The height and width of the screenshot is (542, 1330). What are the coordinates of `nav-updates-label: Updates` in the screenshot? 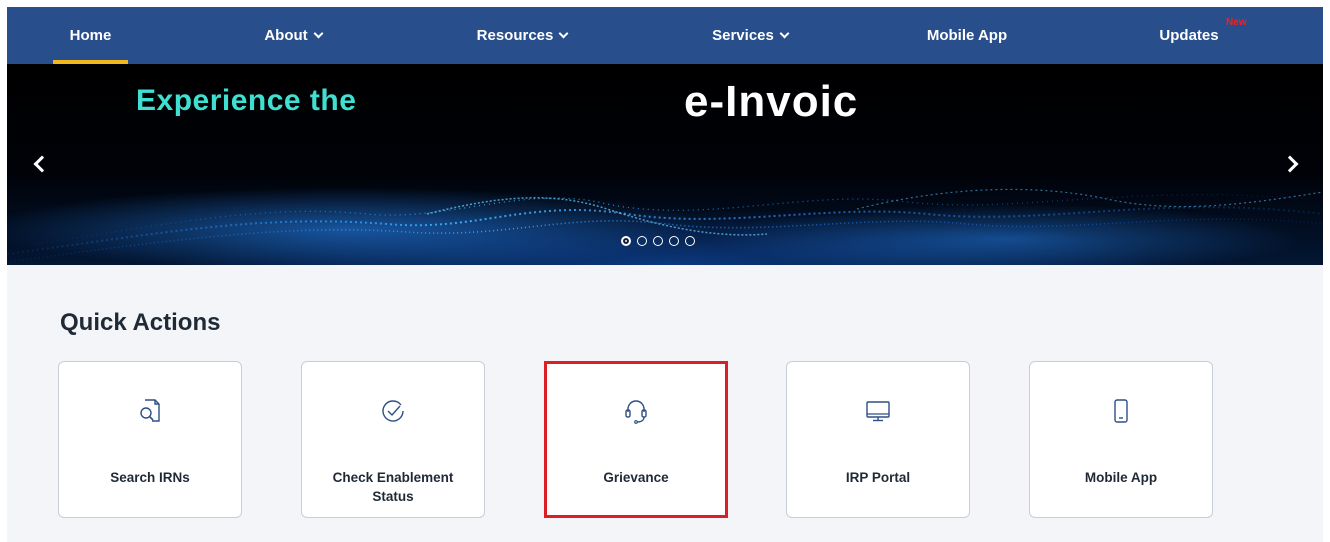 It's located at (1189, 35).